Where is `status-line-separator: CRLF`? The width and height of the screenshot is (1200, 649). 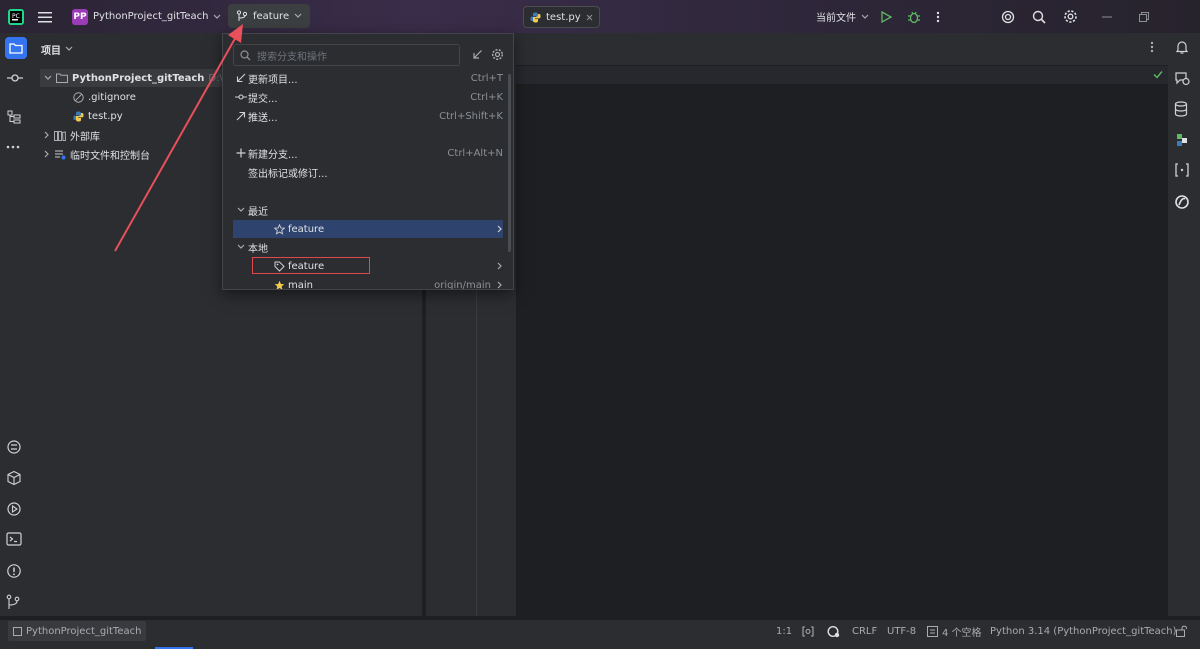 status-line-separator: CRLF is located at coordinates (864, 631).